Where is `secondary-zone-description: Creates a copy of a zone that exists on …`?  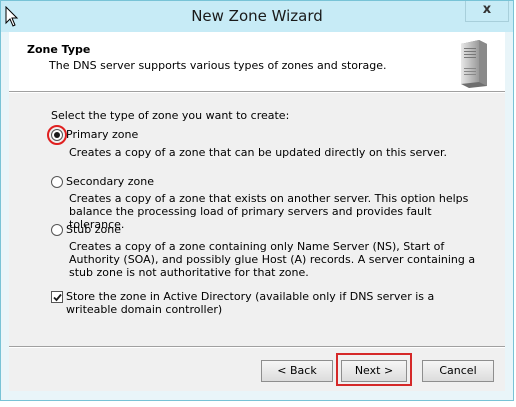 secondary-zone-description: Creates a copy of a zone that exists on … is located at coordinates (269, 211).